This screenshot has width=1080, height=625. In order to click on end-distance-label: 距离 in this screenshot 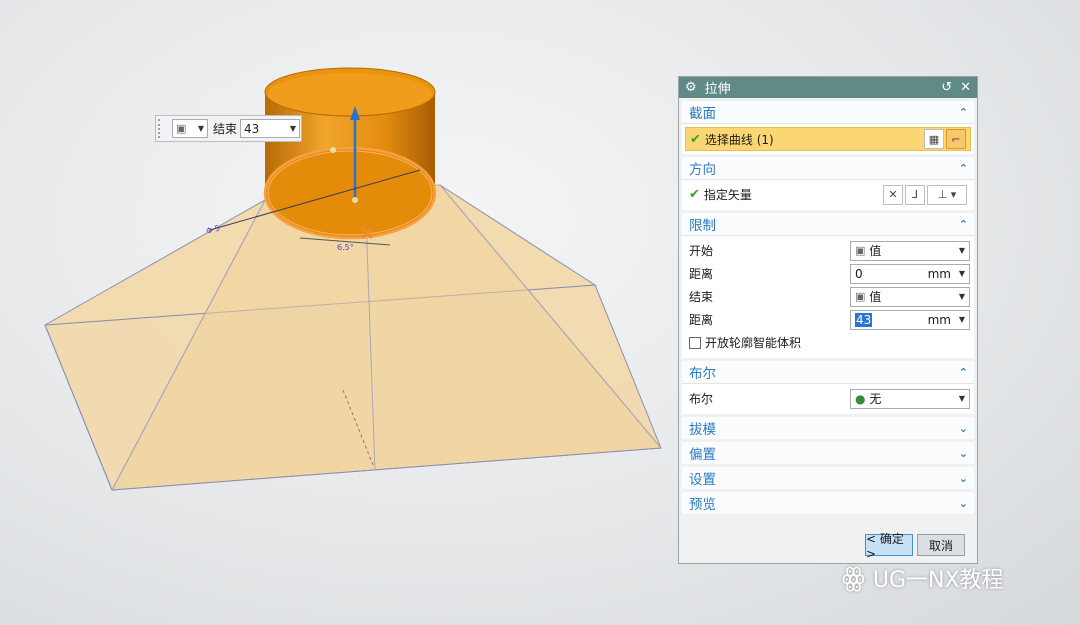, I will do `click(701, 320)`.